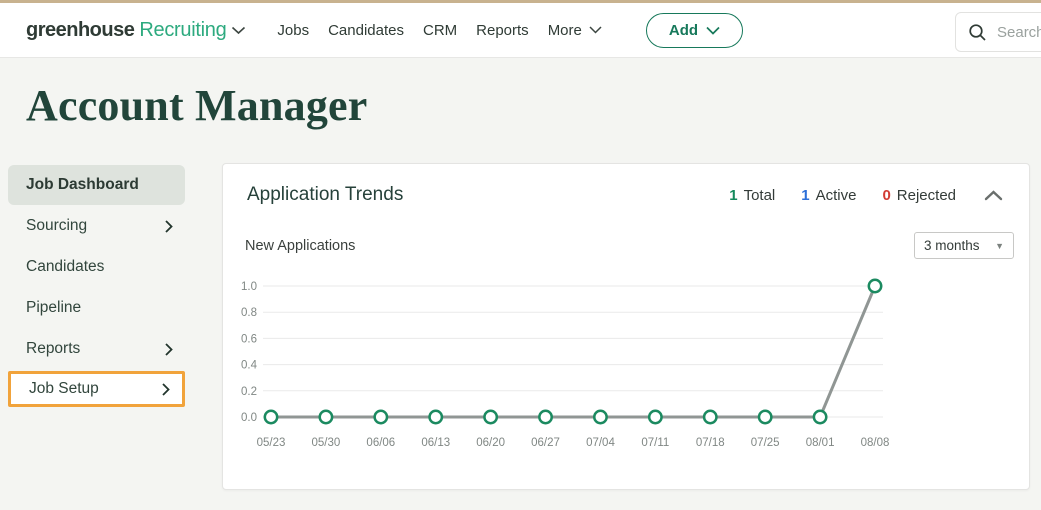 This screenshot has height=510, width=1041. I want to click on sidebar-item-job-dashboard: Job Dashboard, so click(96, 185).